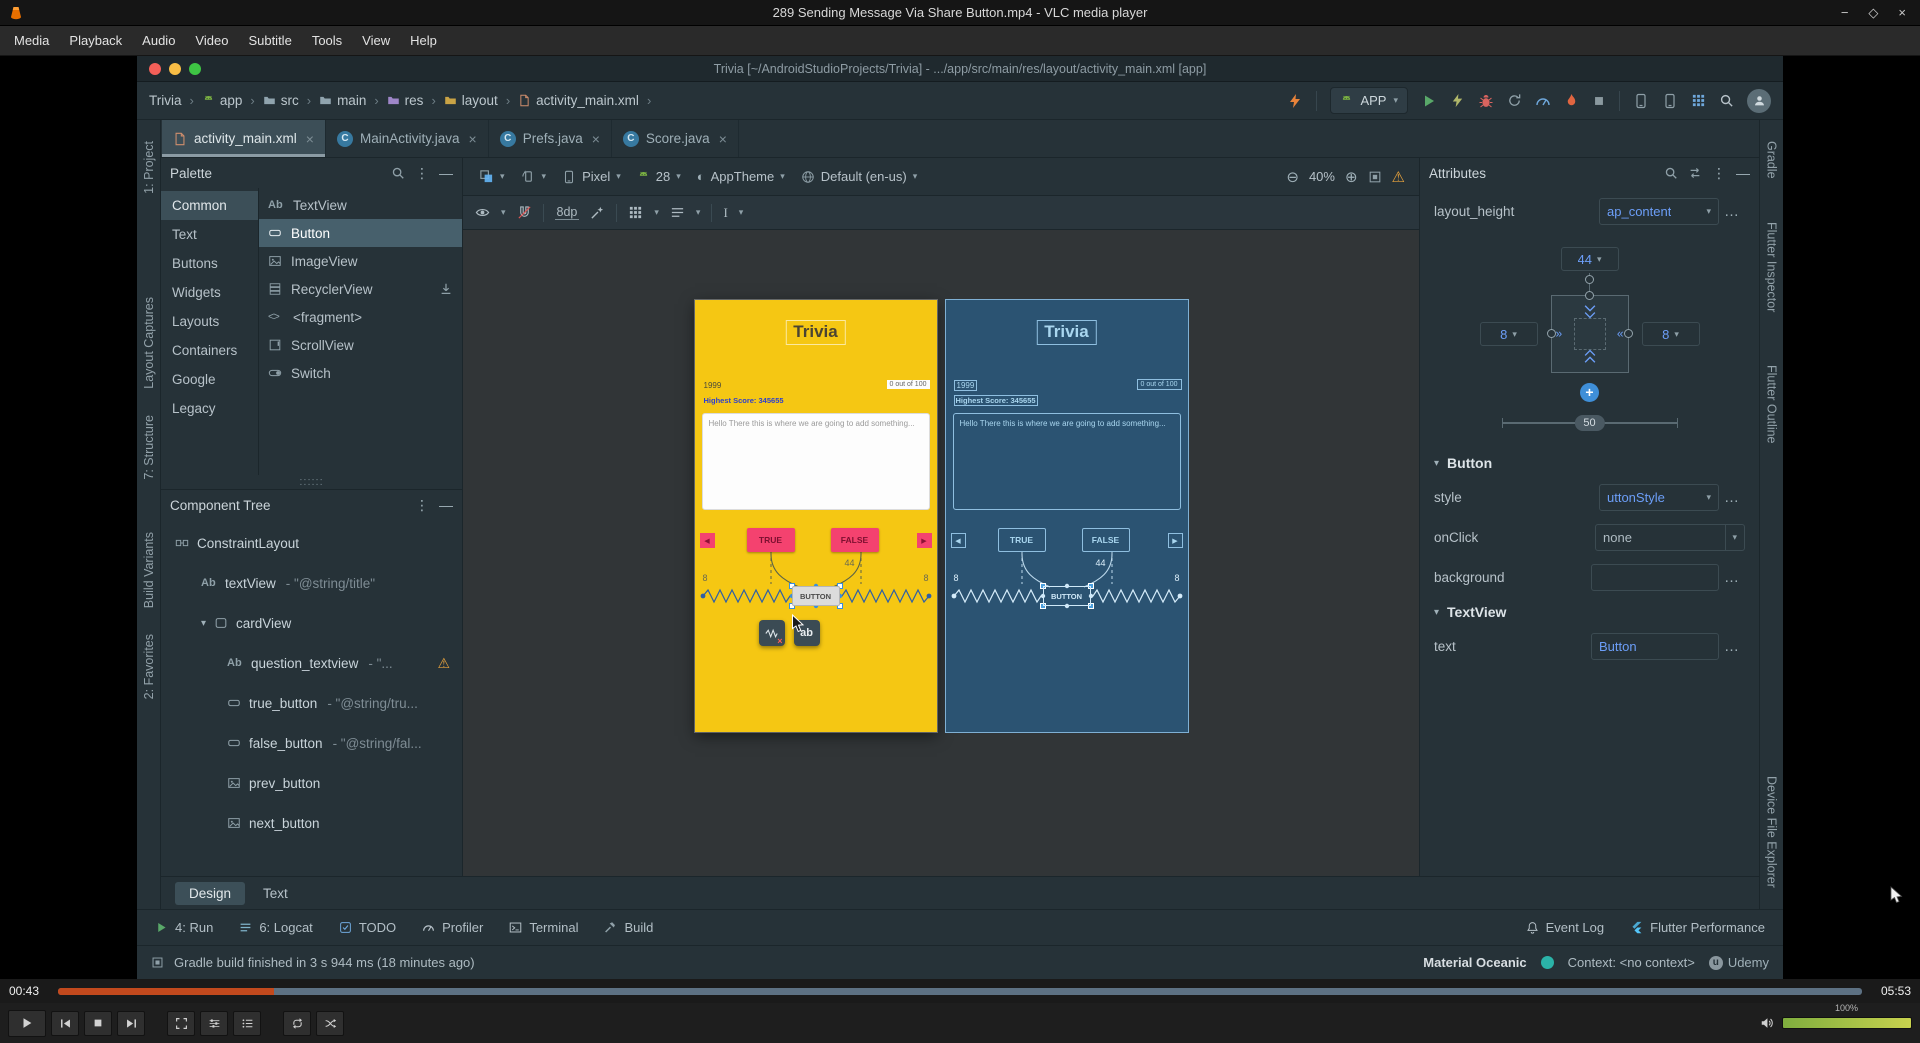  I want to click on hot-reload-flame-icon, so click(1571, 100).